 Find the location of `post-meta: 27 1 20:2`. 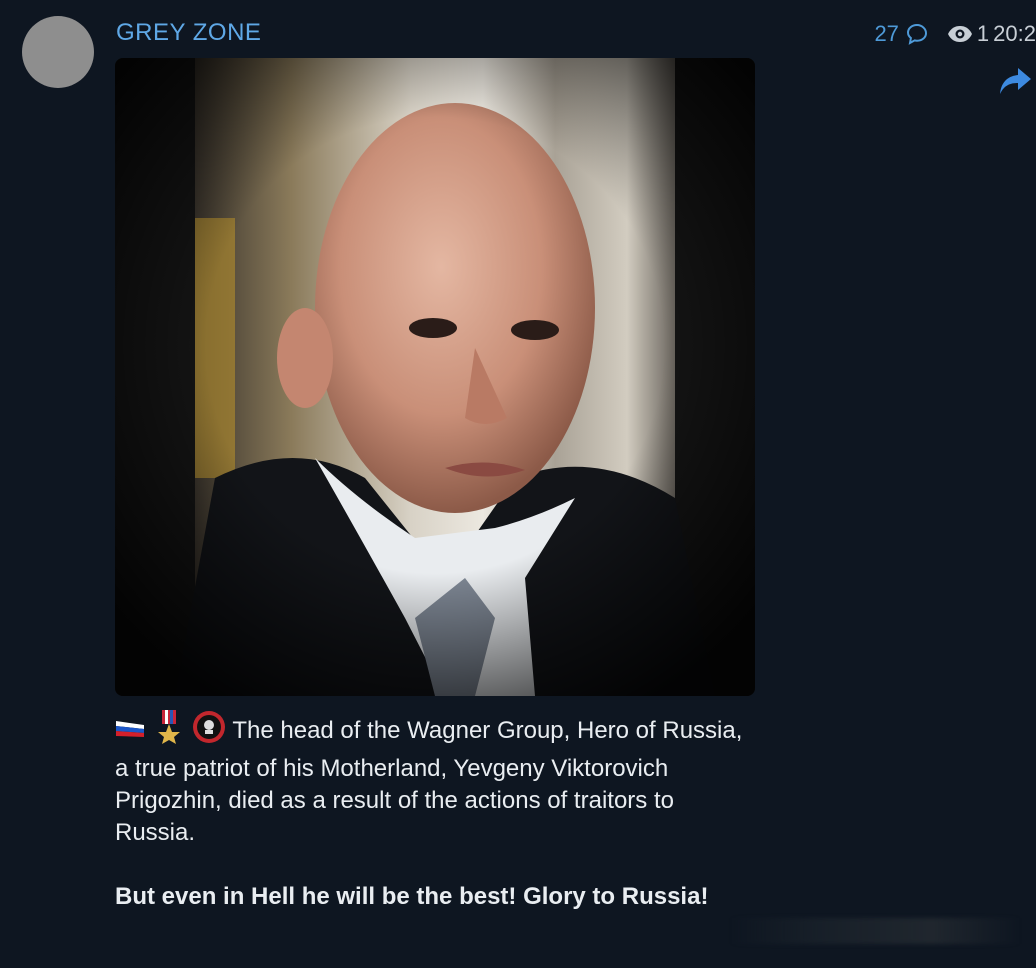

post-meta: 27 1 20:2 is located at coordinates (955, 34).